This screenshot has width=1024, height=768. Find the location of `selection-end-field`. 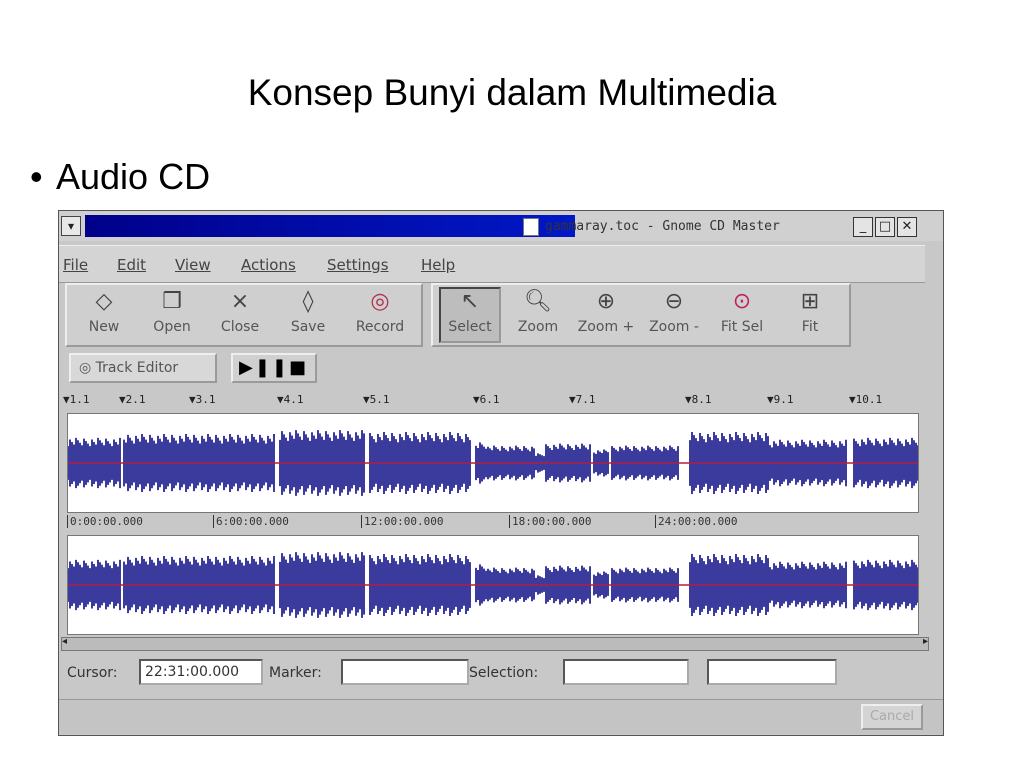

selection-end-field is located at coordinates (772, 672).